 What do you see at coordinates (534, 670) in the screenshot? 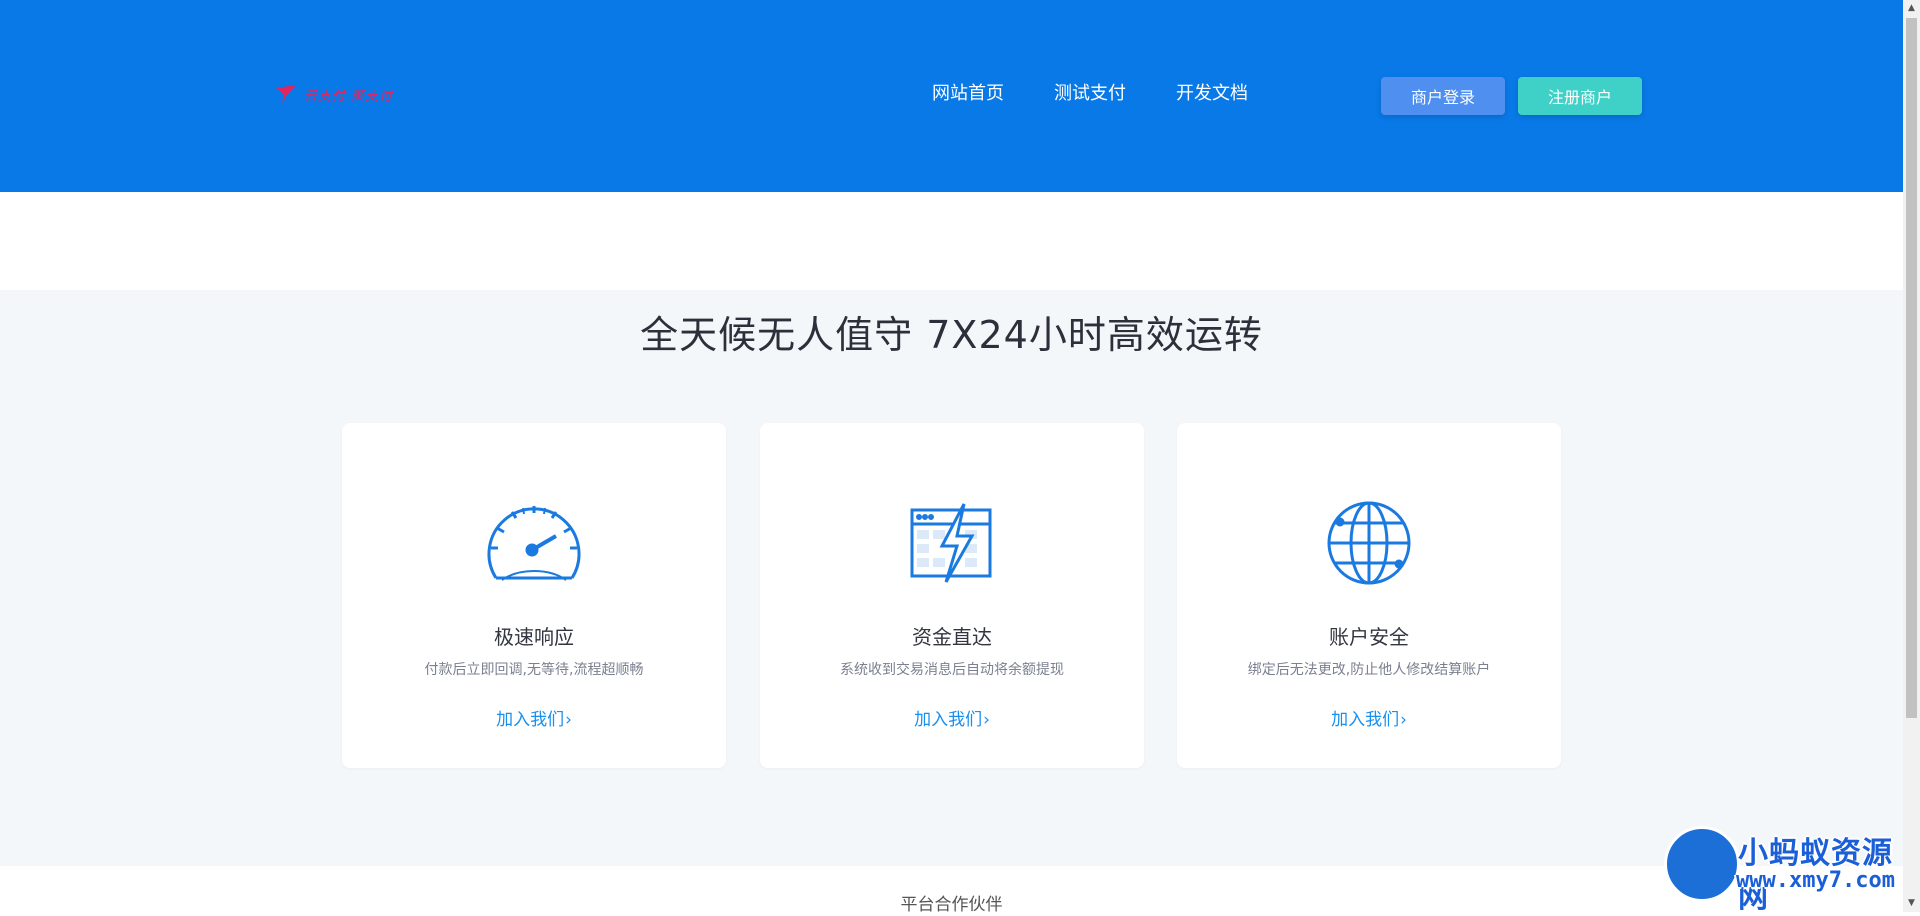
I see `card-description: 付款后立即回调,无等待,流程超顺畅` at bounding box center [534, 670].